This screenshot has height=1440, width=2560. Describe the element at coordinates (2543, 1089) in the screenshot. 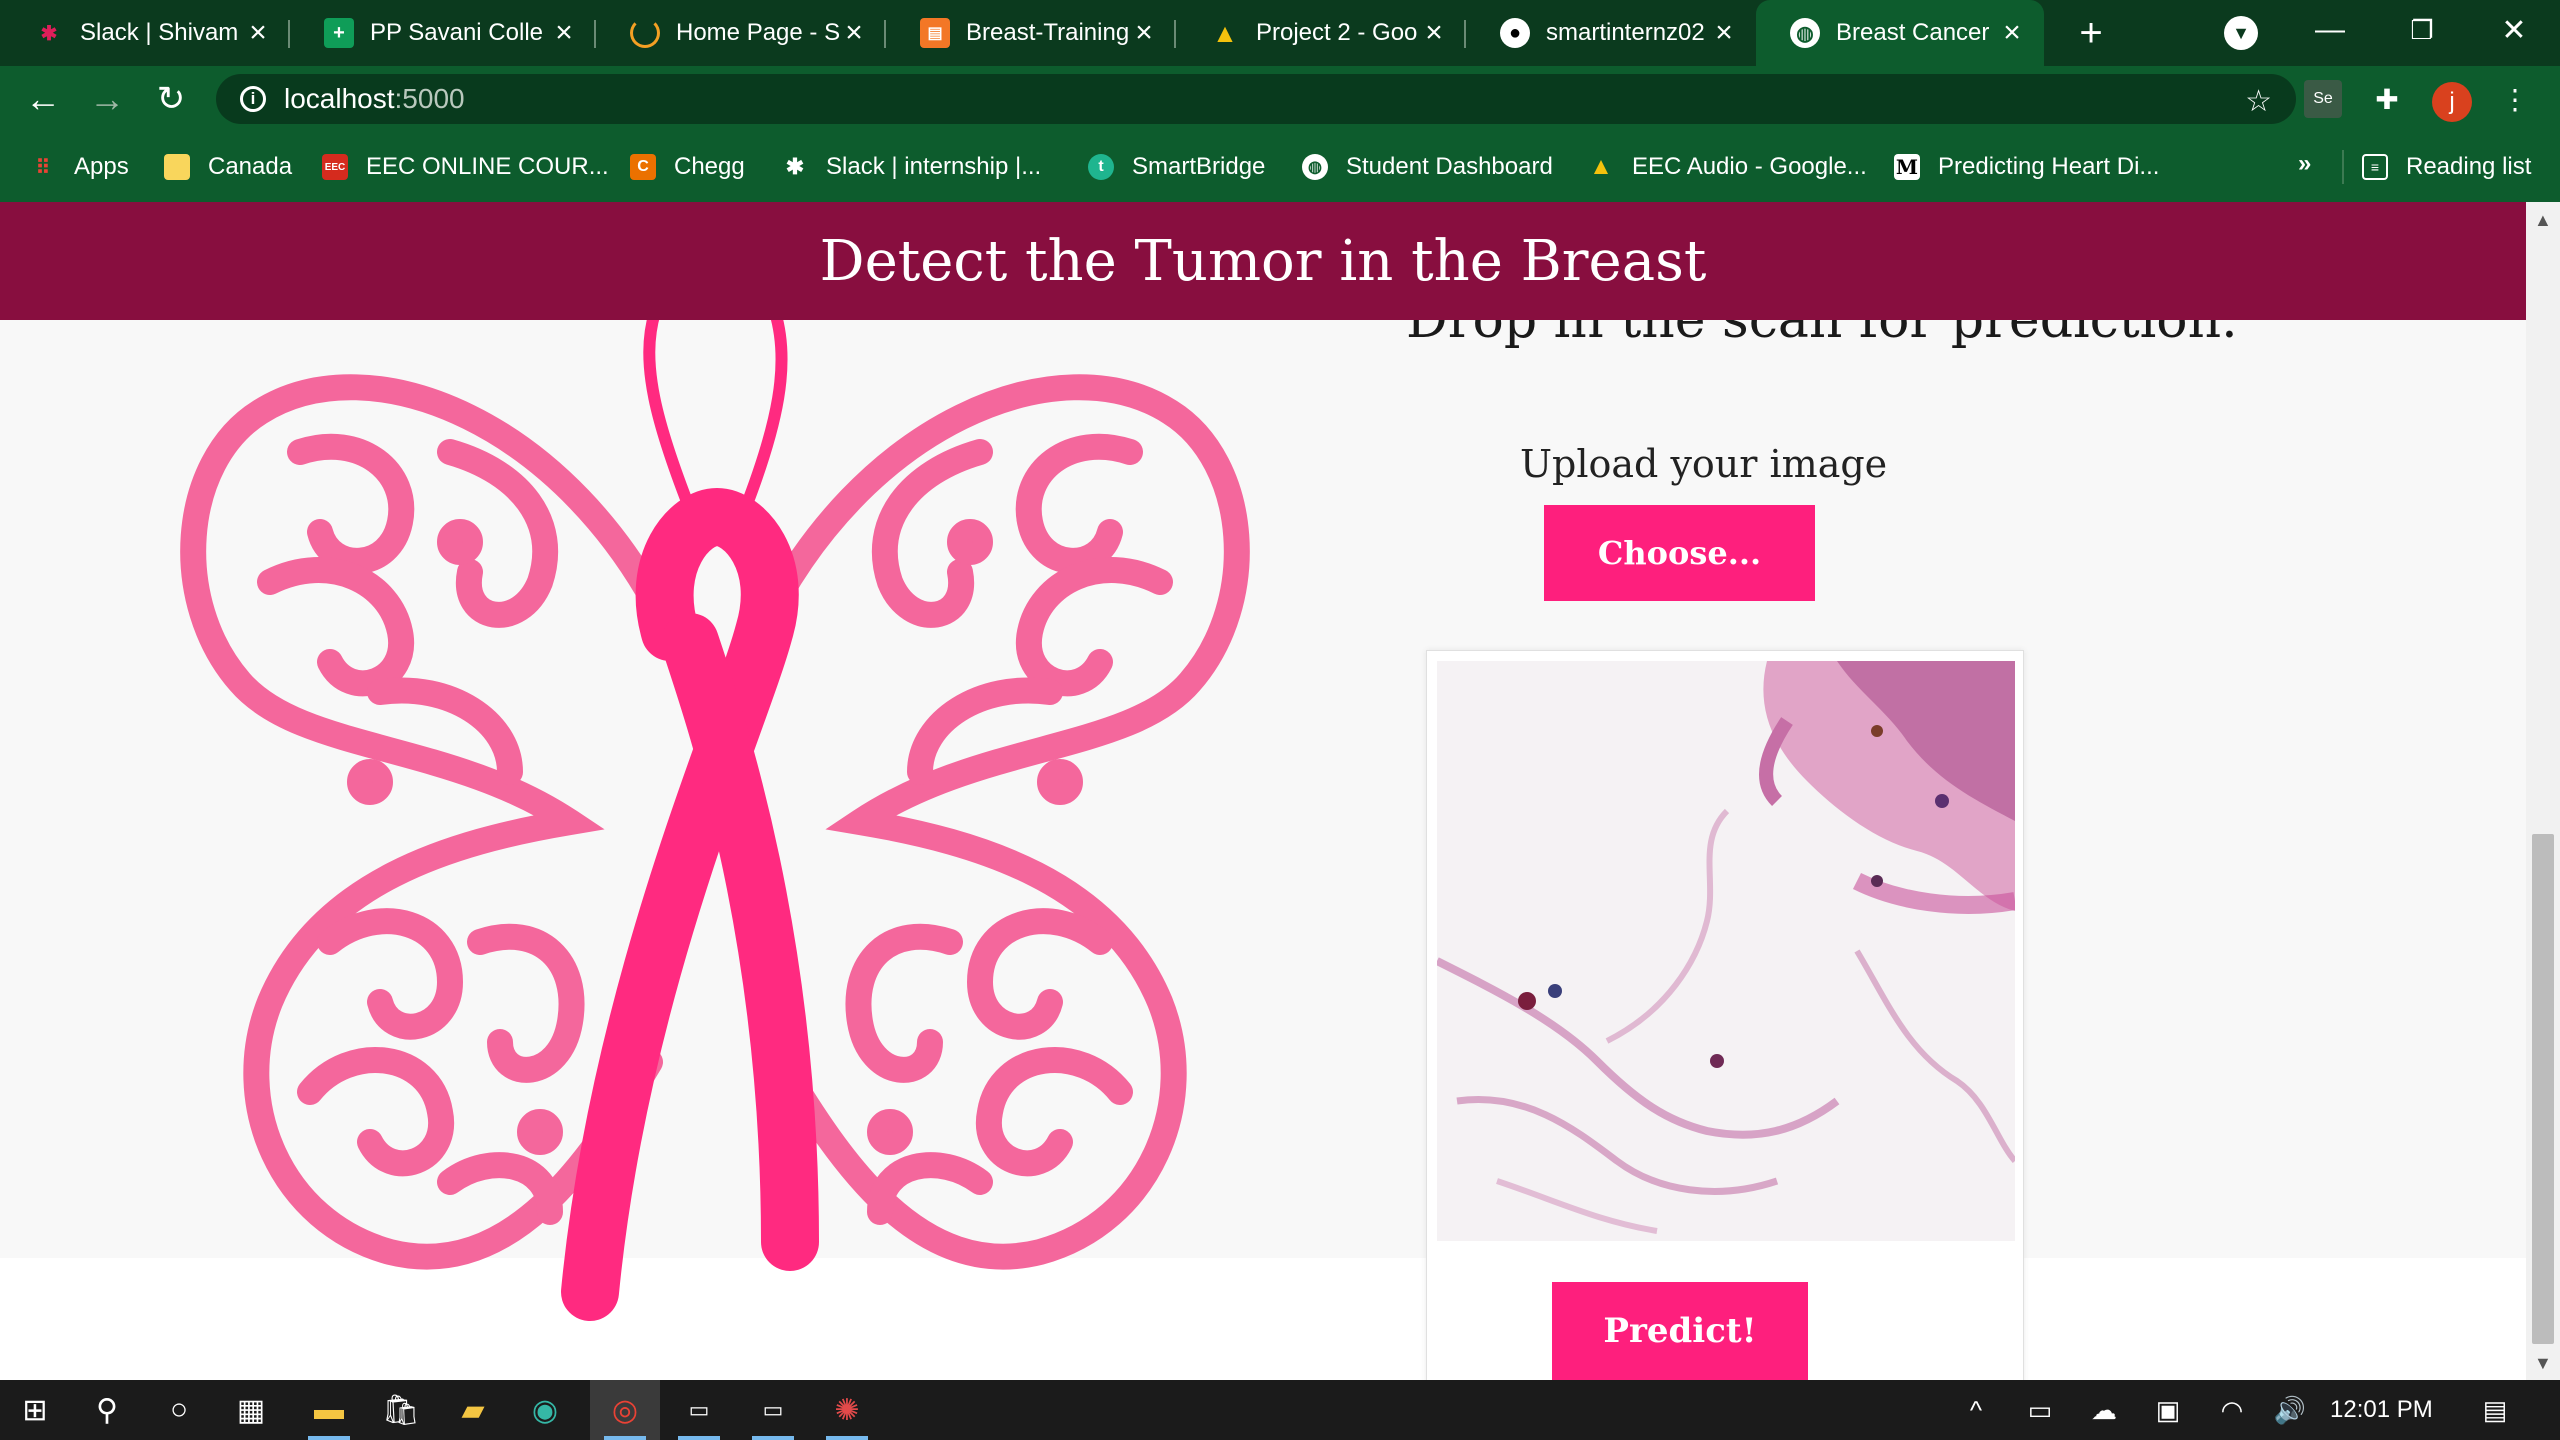

I see `scroll-thumb` at that location.